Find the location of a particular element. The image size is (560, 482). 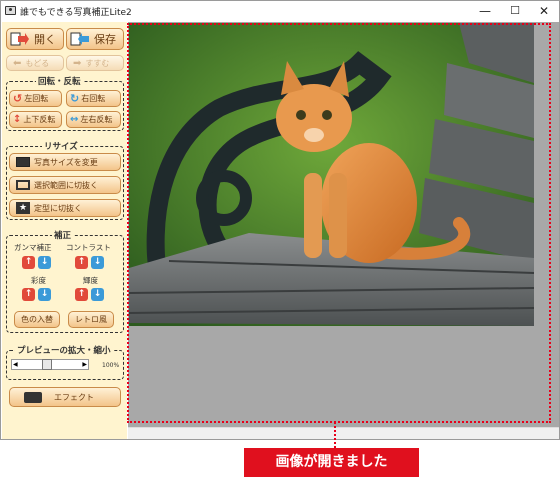

flip-horizontal-icon: ↔ is located at coordinates (74, 119).